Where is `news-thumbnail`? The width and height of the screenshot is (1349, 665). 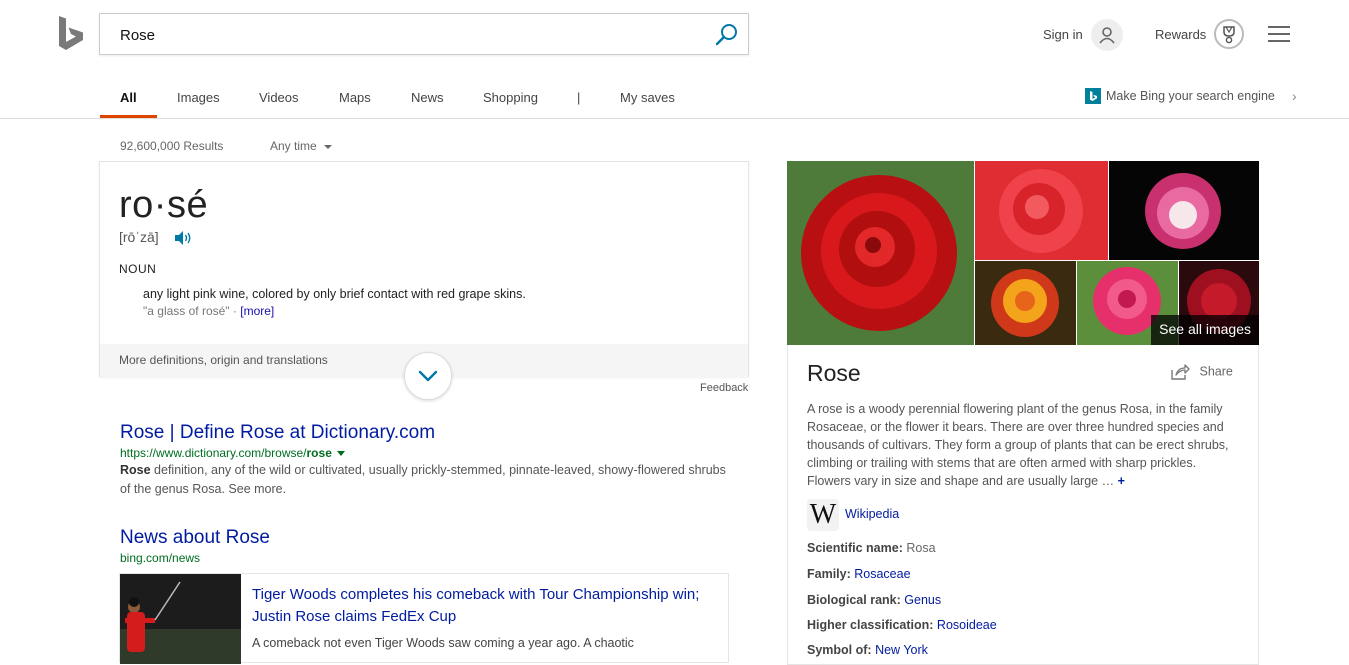
news-thumbnail is located at coordinates (180, 619).